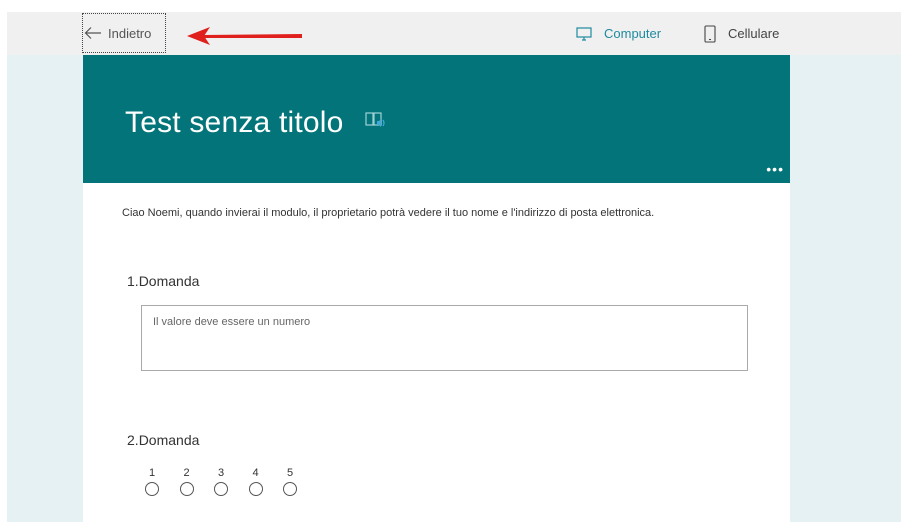  Describe the element at coordinates (92, 33) in the screenshot. I see `back-arrow-icon` at that location.